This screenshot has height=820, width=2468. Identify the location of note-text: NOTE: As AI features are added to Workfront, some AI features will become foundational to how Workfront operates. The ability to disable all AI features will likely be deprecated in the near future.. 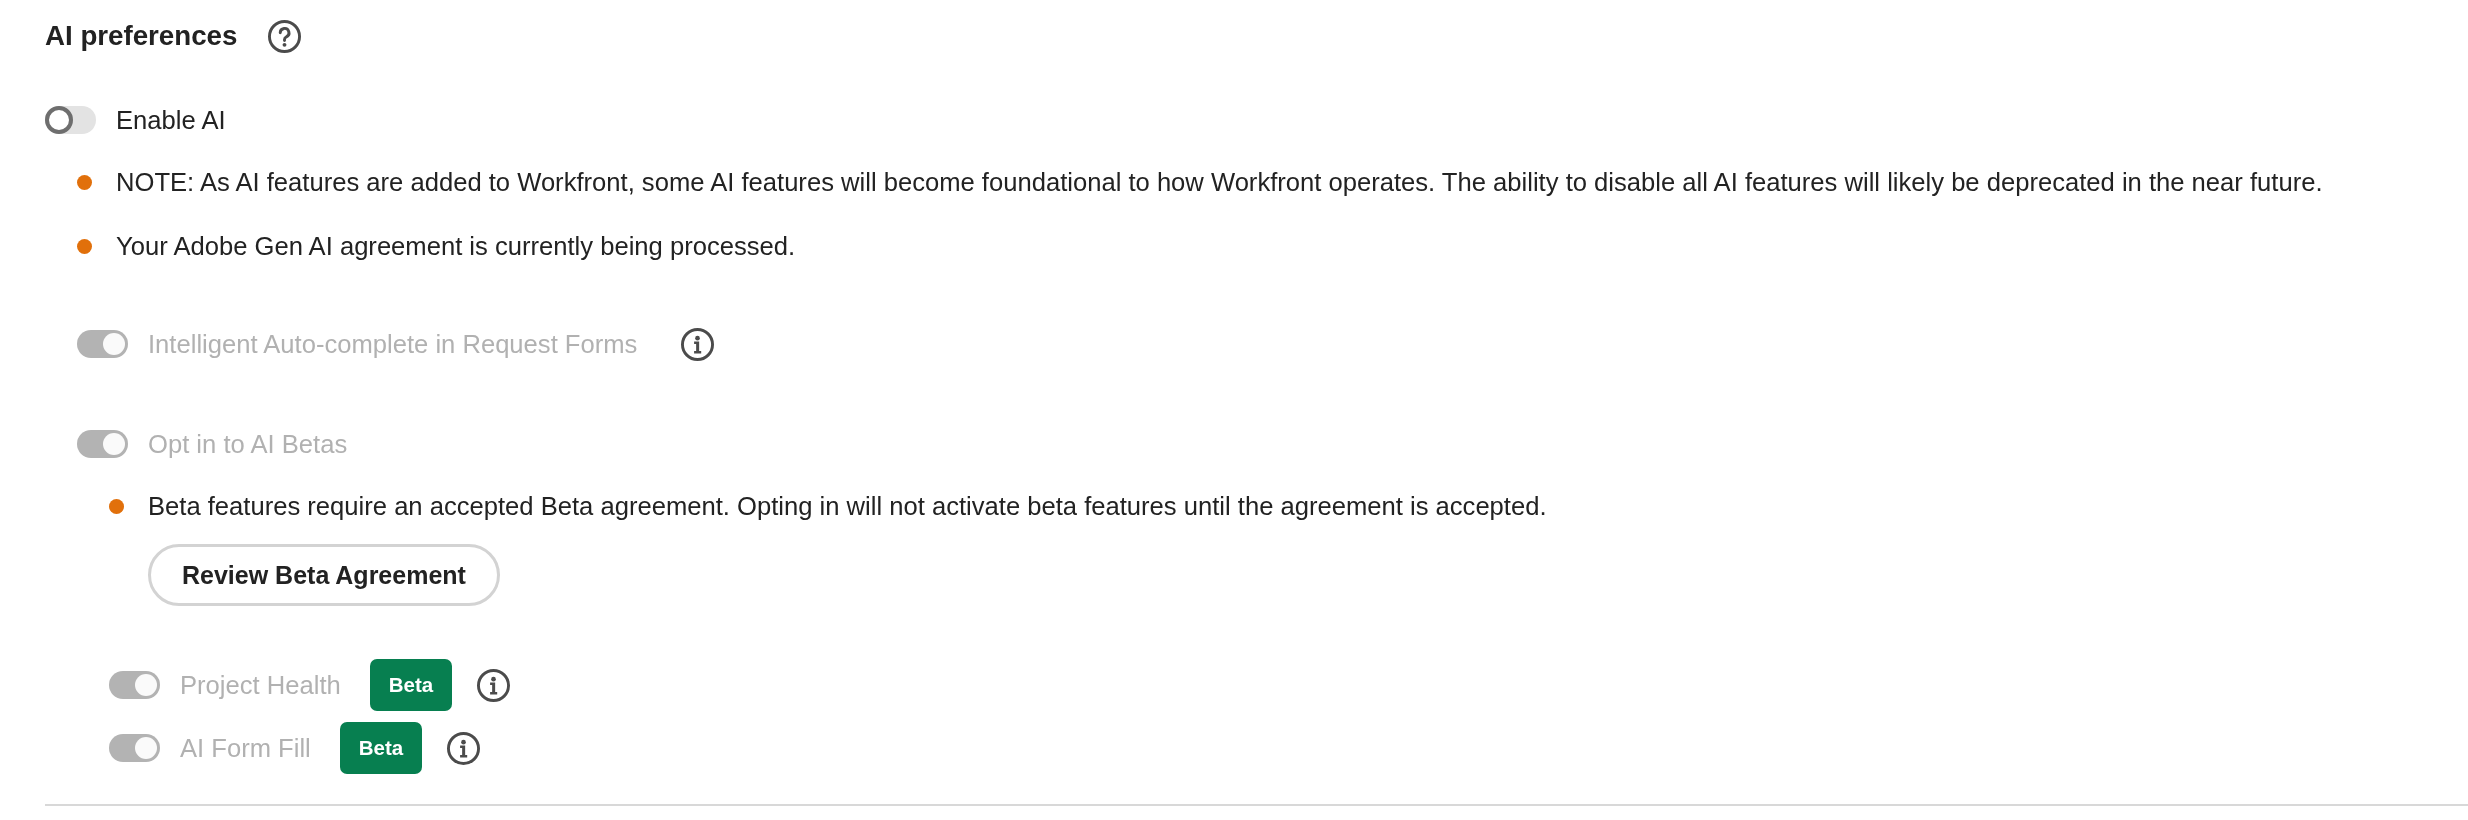
(1219, 182).